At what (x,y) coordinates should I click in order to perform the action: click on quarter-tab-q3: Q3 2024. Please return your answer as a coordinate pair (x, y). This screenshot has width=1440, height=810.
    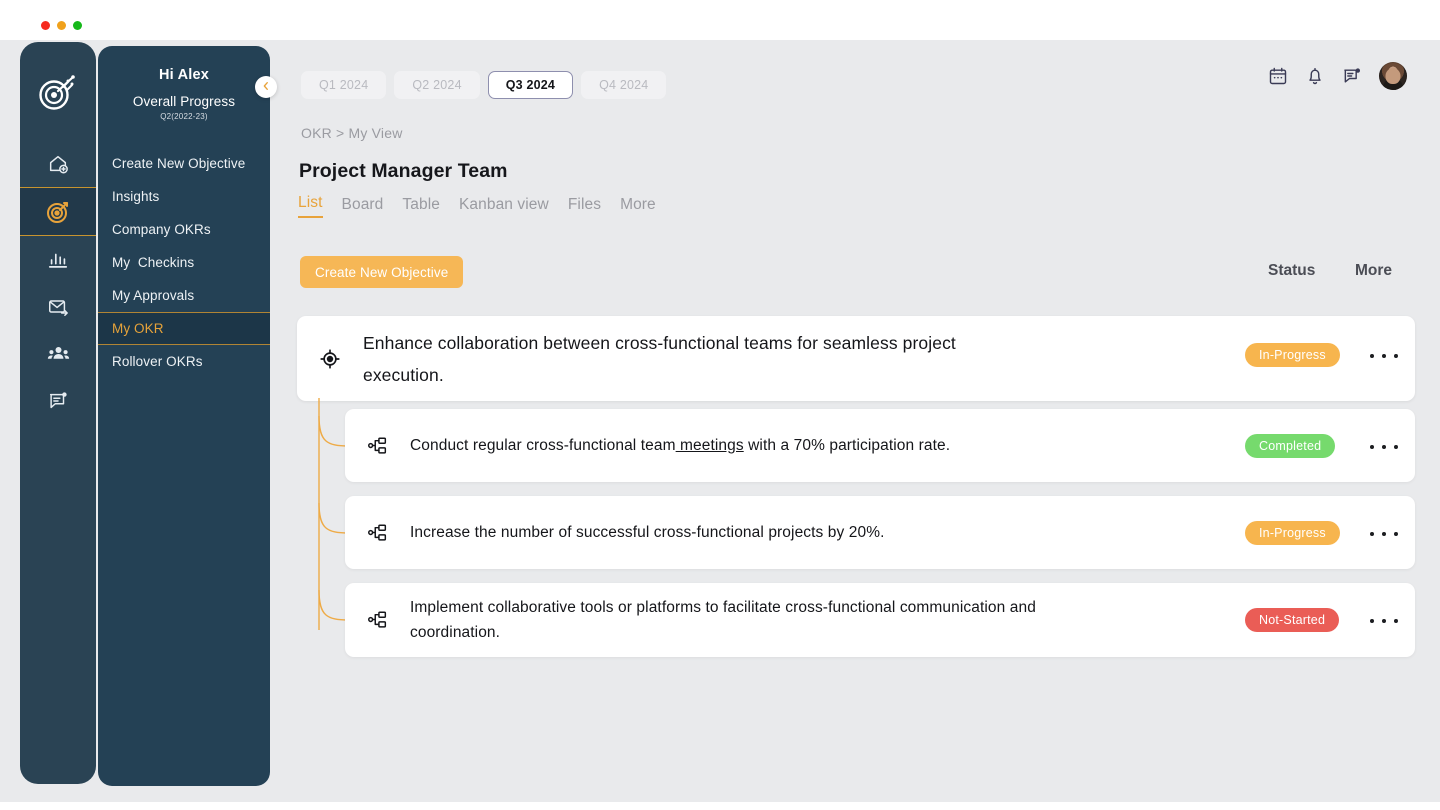
    Looking at the image, I should click on (530, 85).